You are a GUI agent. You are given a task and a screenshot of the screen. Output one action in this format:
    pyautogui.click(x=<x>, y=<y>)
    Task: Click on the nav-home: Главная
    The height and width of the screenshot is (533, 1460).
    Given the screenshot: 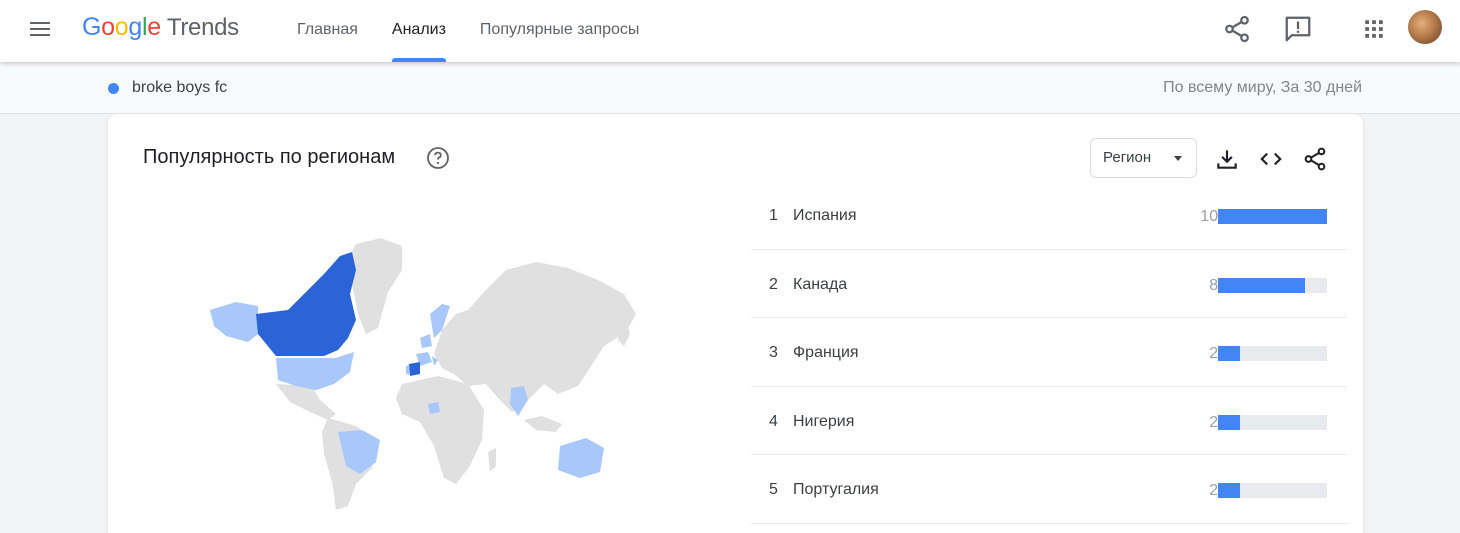 What is the action you would take?
    pyautogui.click(x=327, y=31)
    